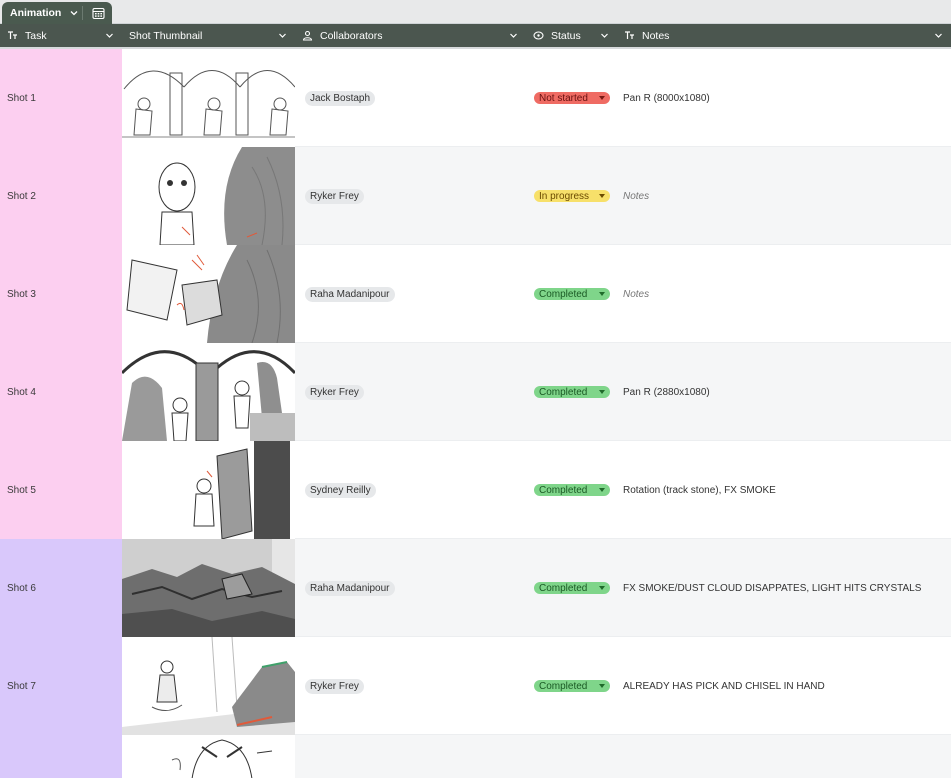 This screenshot has height=778, width=951. What do you see at coordinates (36, 35) in the screenshot?
I see `column-header-label: Task` at bounding box center [36, 35].